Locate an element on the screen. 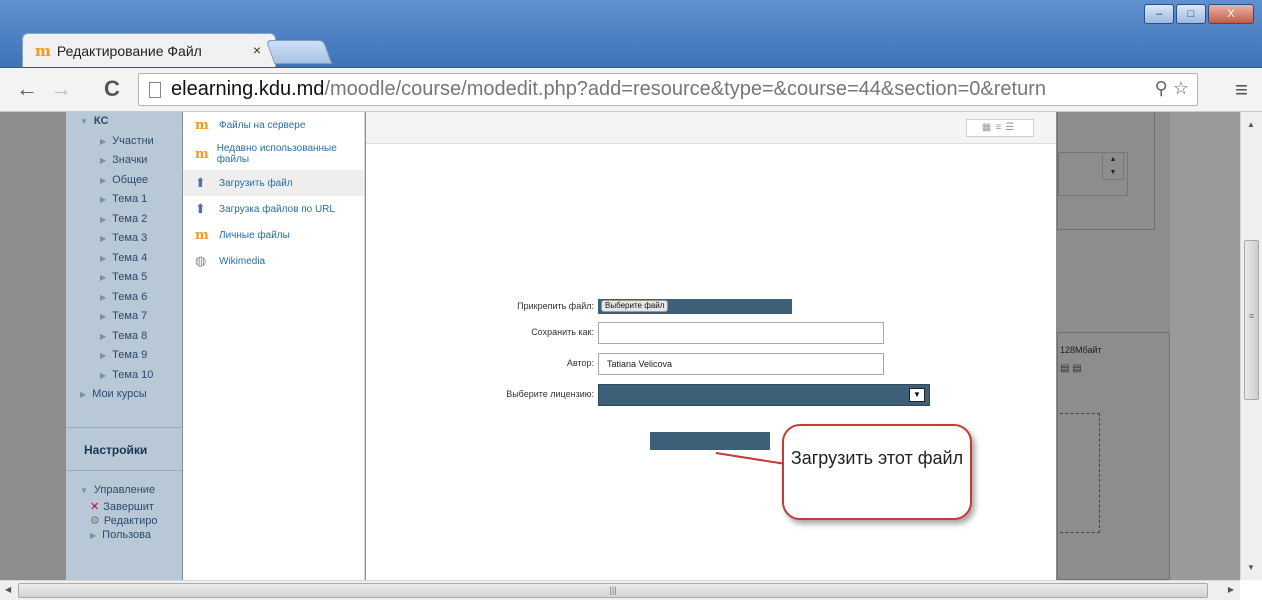  new-tab-button is located at coordinates (299, 52).